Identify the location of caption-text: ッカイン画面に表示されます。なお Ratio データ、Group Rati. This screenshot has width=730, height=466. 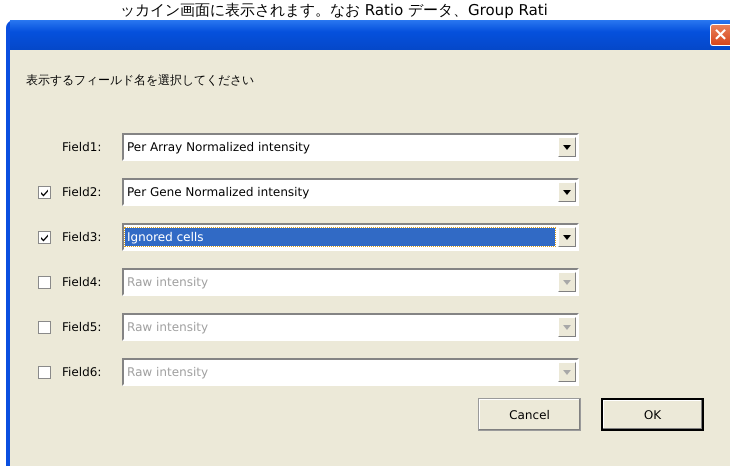
(334, 10).